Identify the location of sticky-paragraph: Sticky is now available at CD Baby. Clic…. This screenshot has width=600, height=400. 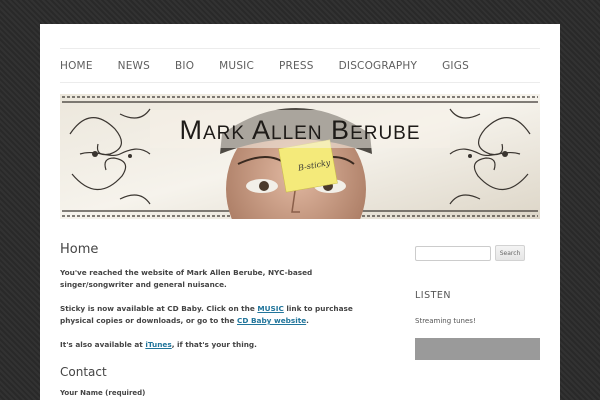
(220, 315).